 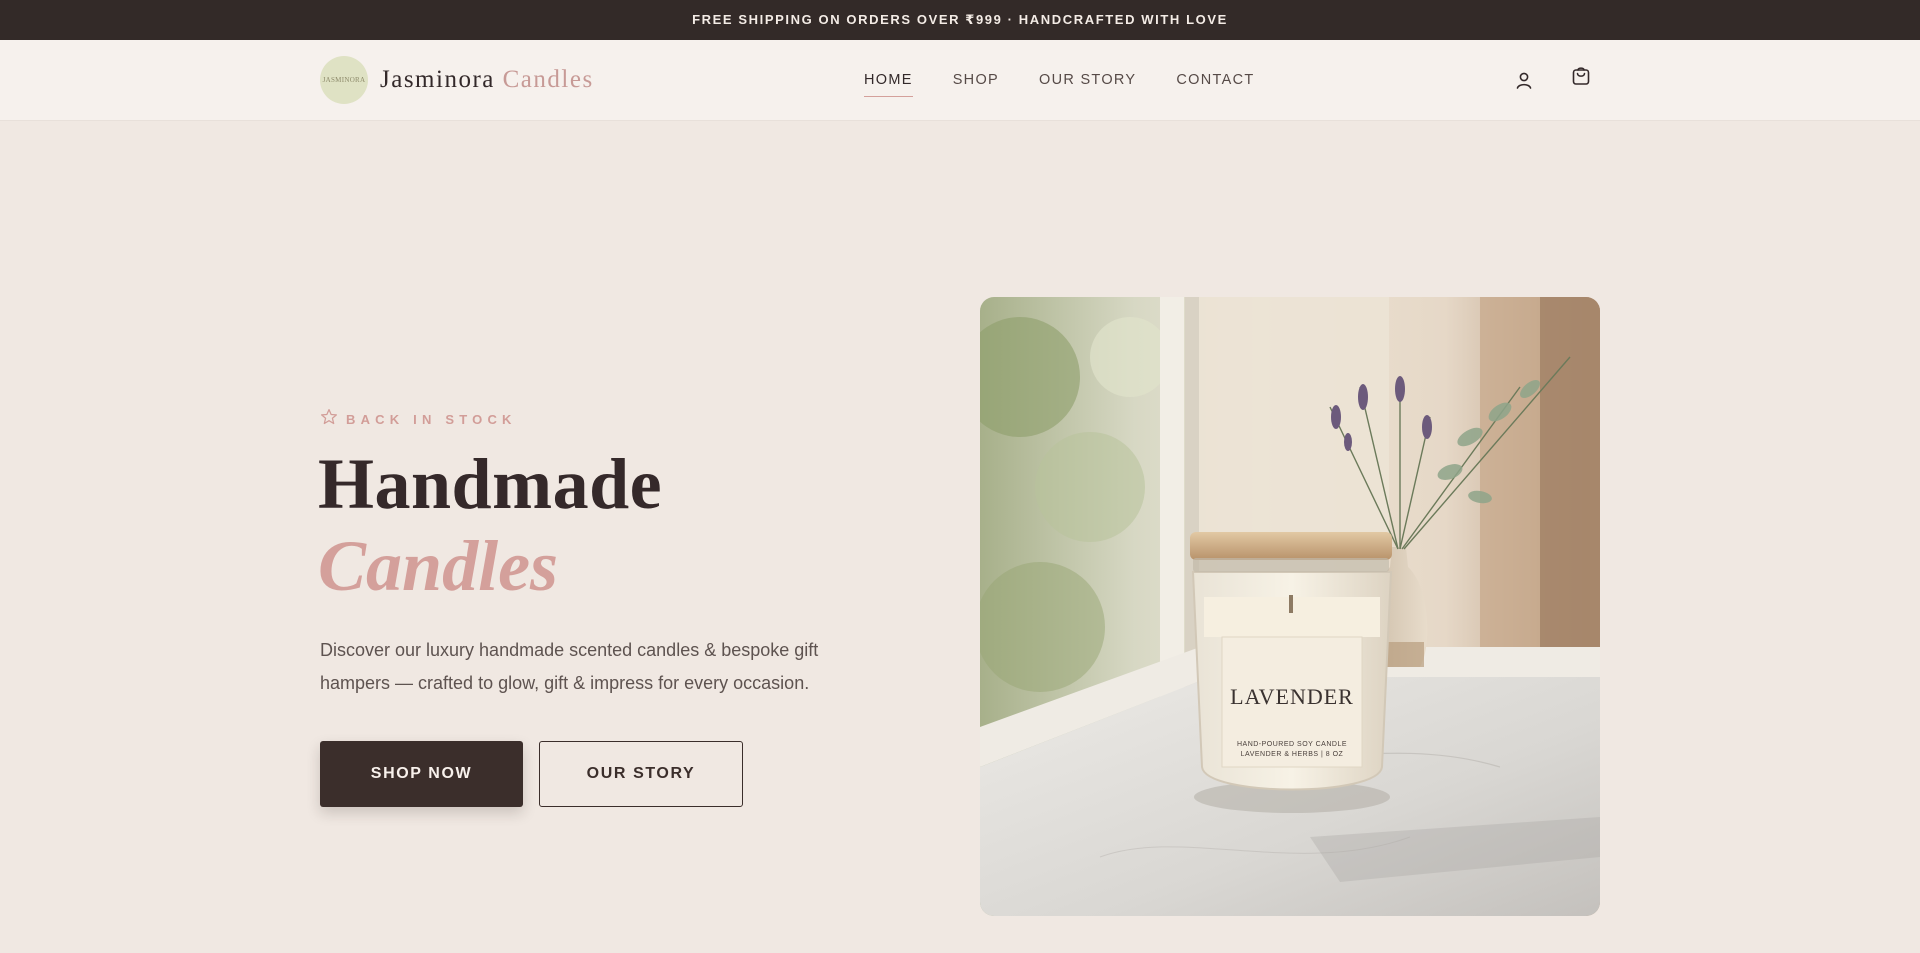 I want to click on brand-name-main: Jasminora, so click(x=437, y=79).